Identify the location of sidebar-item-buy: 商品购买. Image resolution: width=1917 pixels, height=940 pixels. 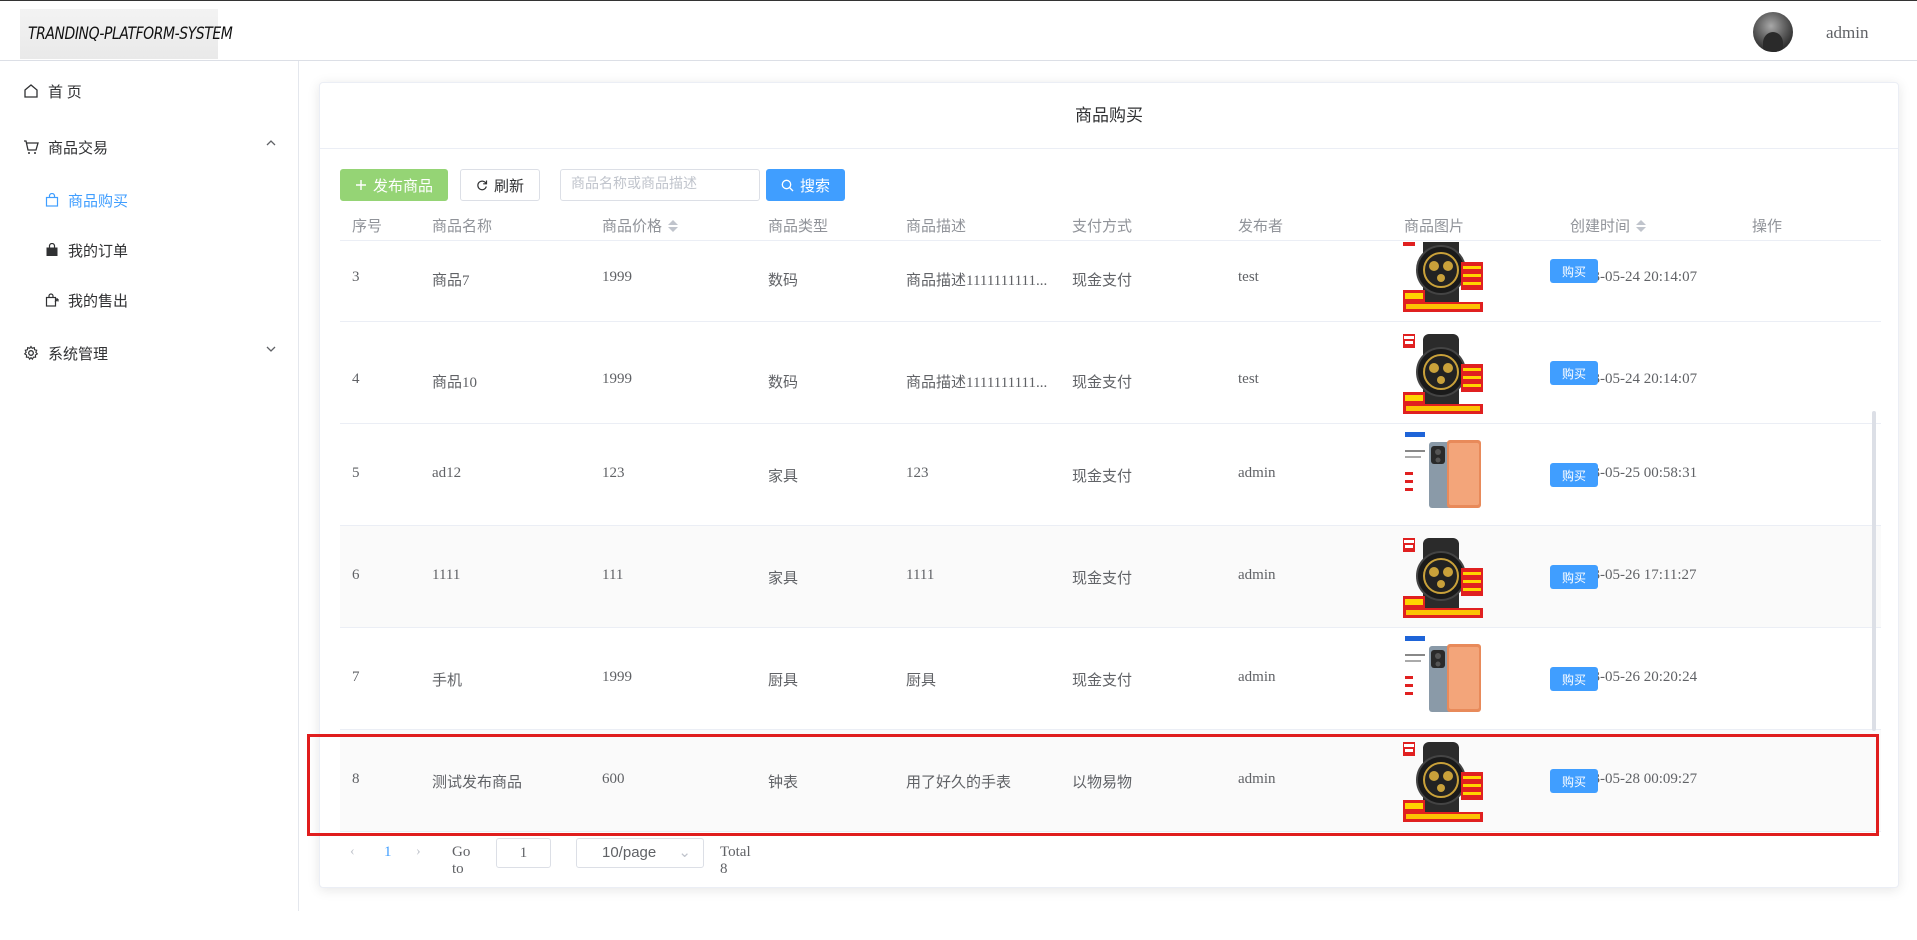
(86, 200).